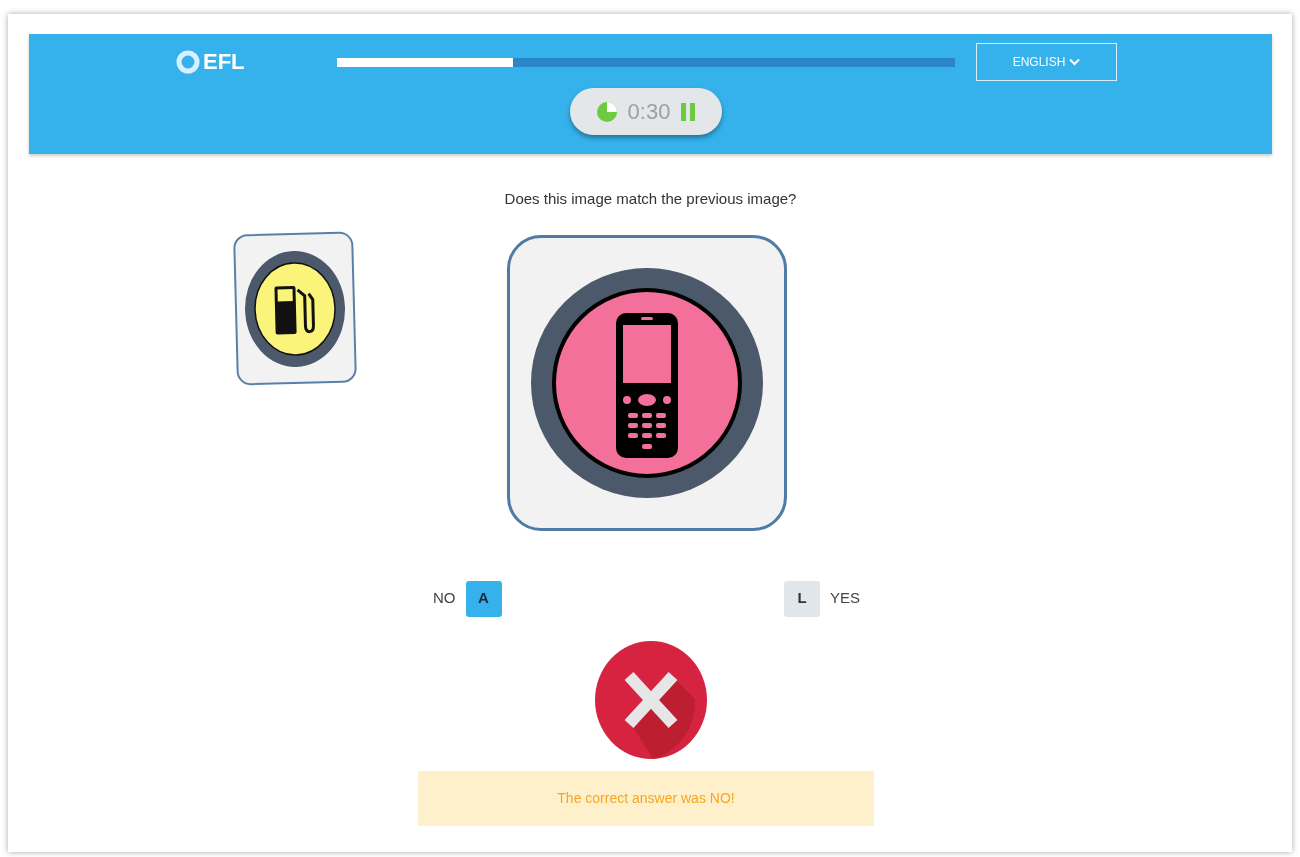 The image size is (1300, 857). Describe the element at coordinates (845, 598) in the screenshot. I see `answer-label: YES` at that location.